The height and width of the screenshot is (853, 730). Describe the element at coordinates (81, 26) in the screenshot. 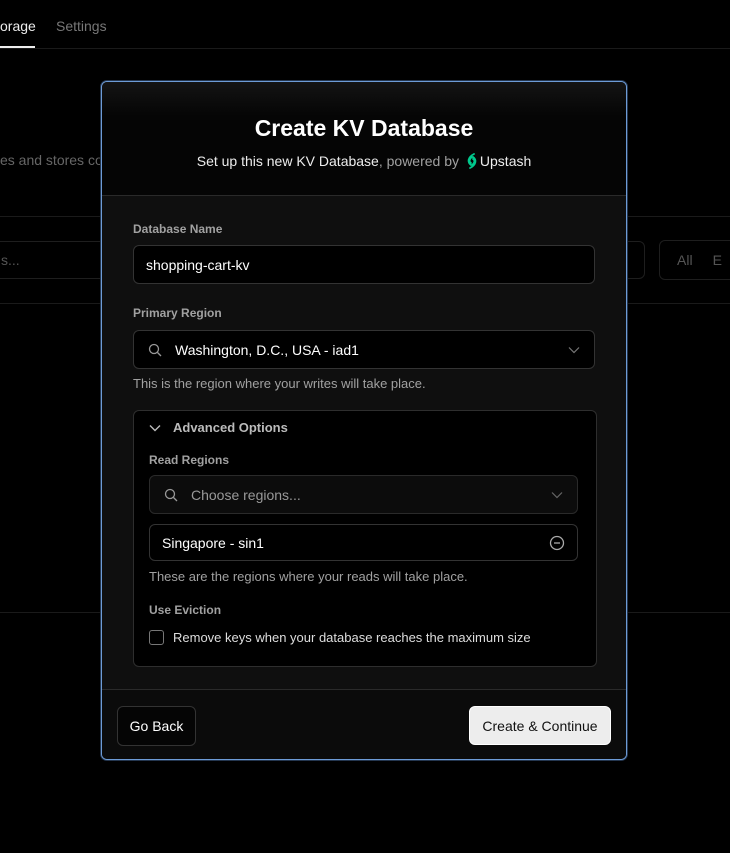

I see `tab-settings: Settings` at that location.